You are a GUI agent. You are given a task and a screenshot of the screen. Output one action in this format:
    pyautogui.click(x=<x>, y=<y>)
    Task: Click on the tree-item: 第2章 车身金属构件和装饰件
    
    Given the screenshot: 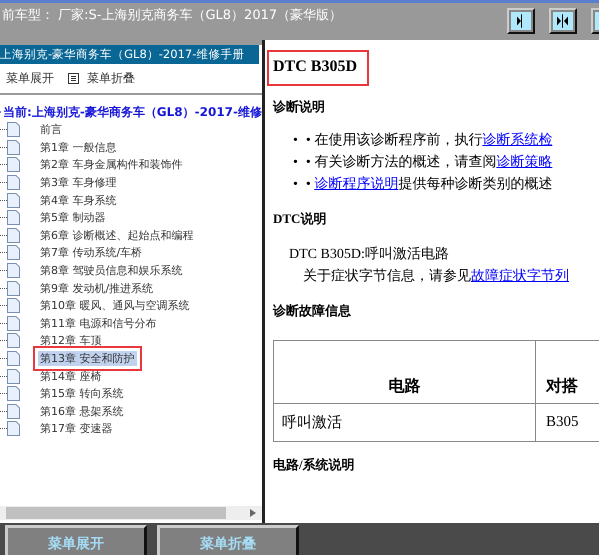 What is the action you would take?
    pyautogui.click(x=111, y=164)
    